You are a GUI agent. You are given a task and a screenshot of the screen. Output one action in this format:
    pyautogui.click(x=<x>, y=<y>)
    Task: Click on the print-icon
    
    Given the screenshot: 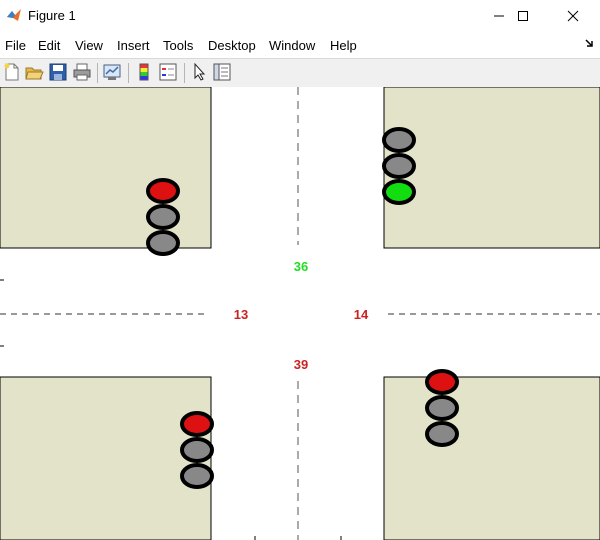 What is the action you would take?
    pyautogui.click(x=82, y=72)
    